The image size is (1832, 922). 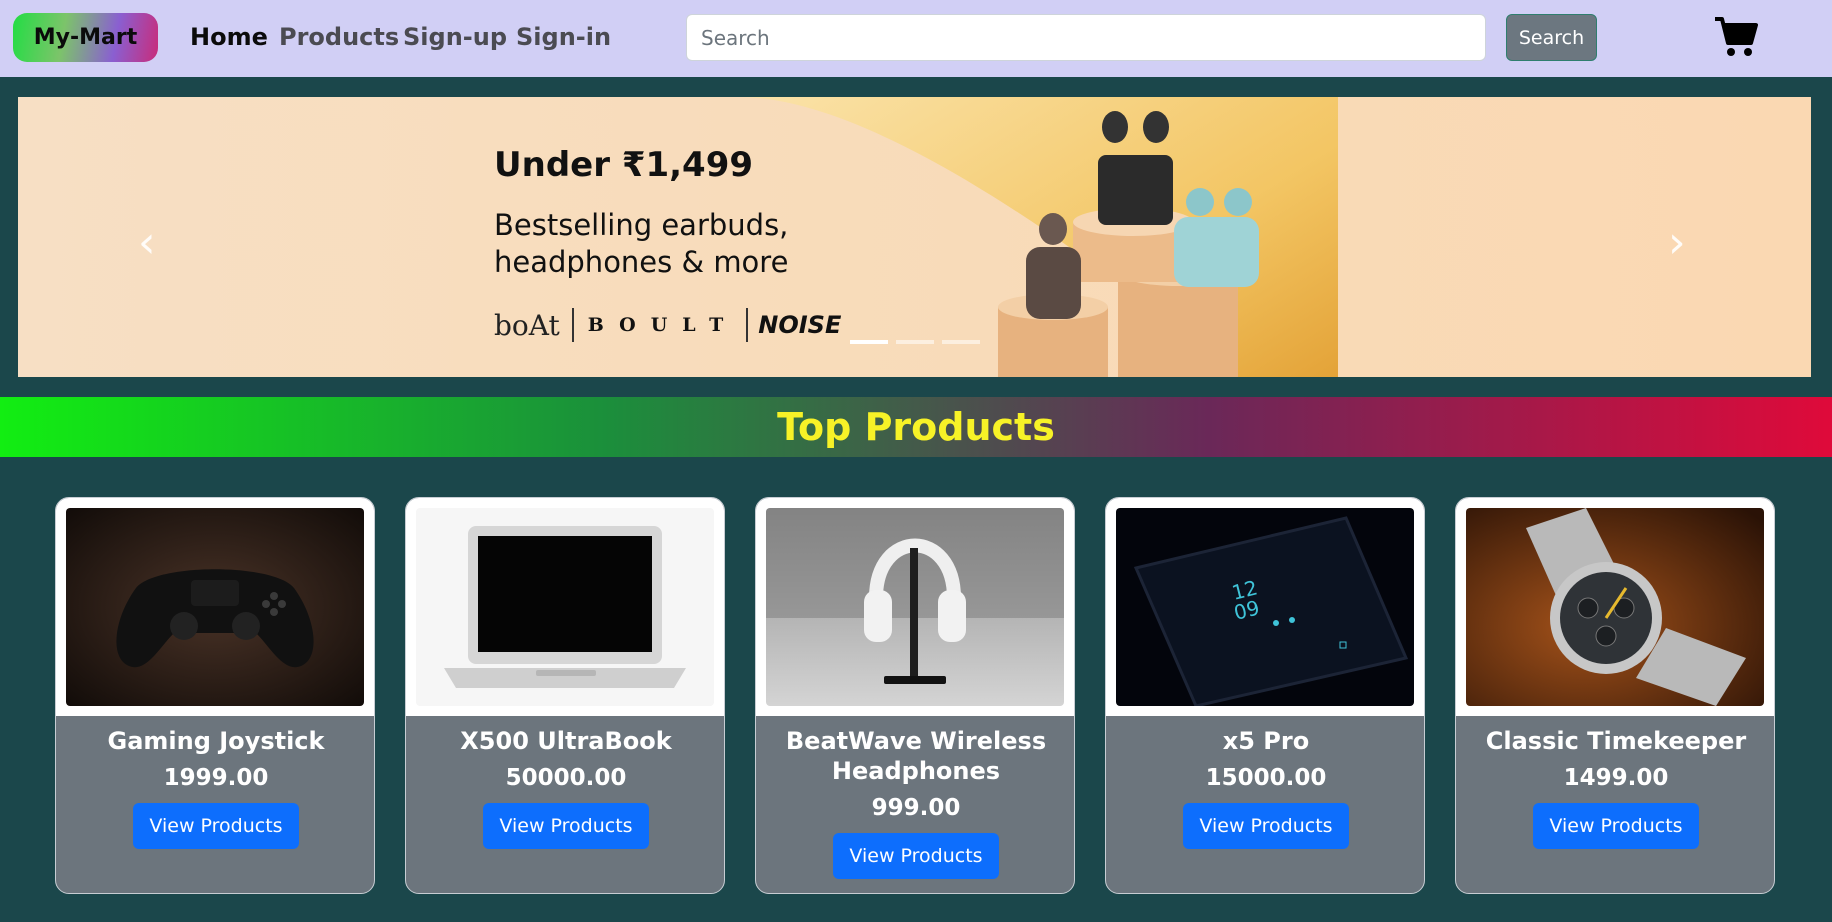 I want to click on search-button: Search, so click(x=1551, y=37).